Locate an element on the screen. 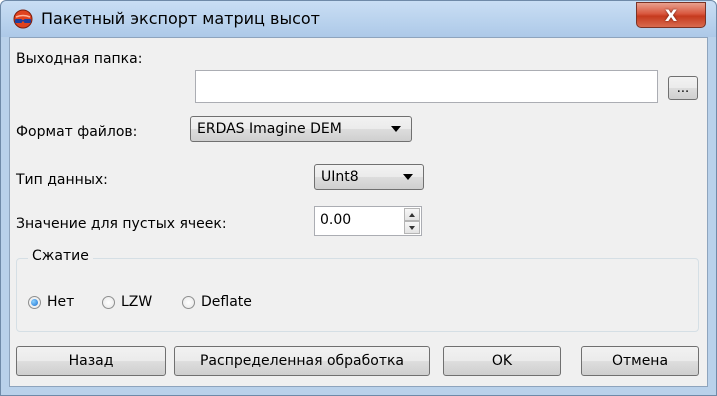 This screenshot has width=717, height=396. file-format-select: ERDAS Imagine DEM is located at coordinates (301, 129).